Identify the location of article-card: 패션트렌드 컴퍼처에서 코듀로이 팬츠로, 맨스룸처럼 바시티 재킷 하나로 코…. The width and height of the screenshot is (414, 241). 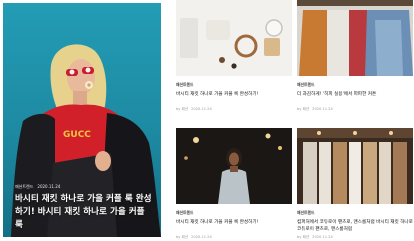
(355, 184).